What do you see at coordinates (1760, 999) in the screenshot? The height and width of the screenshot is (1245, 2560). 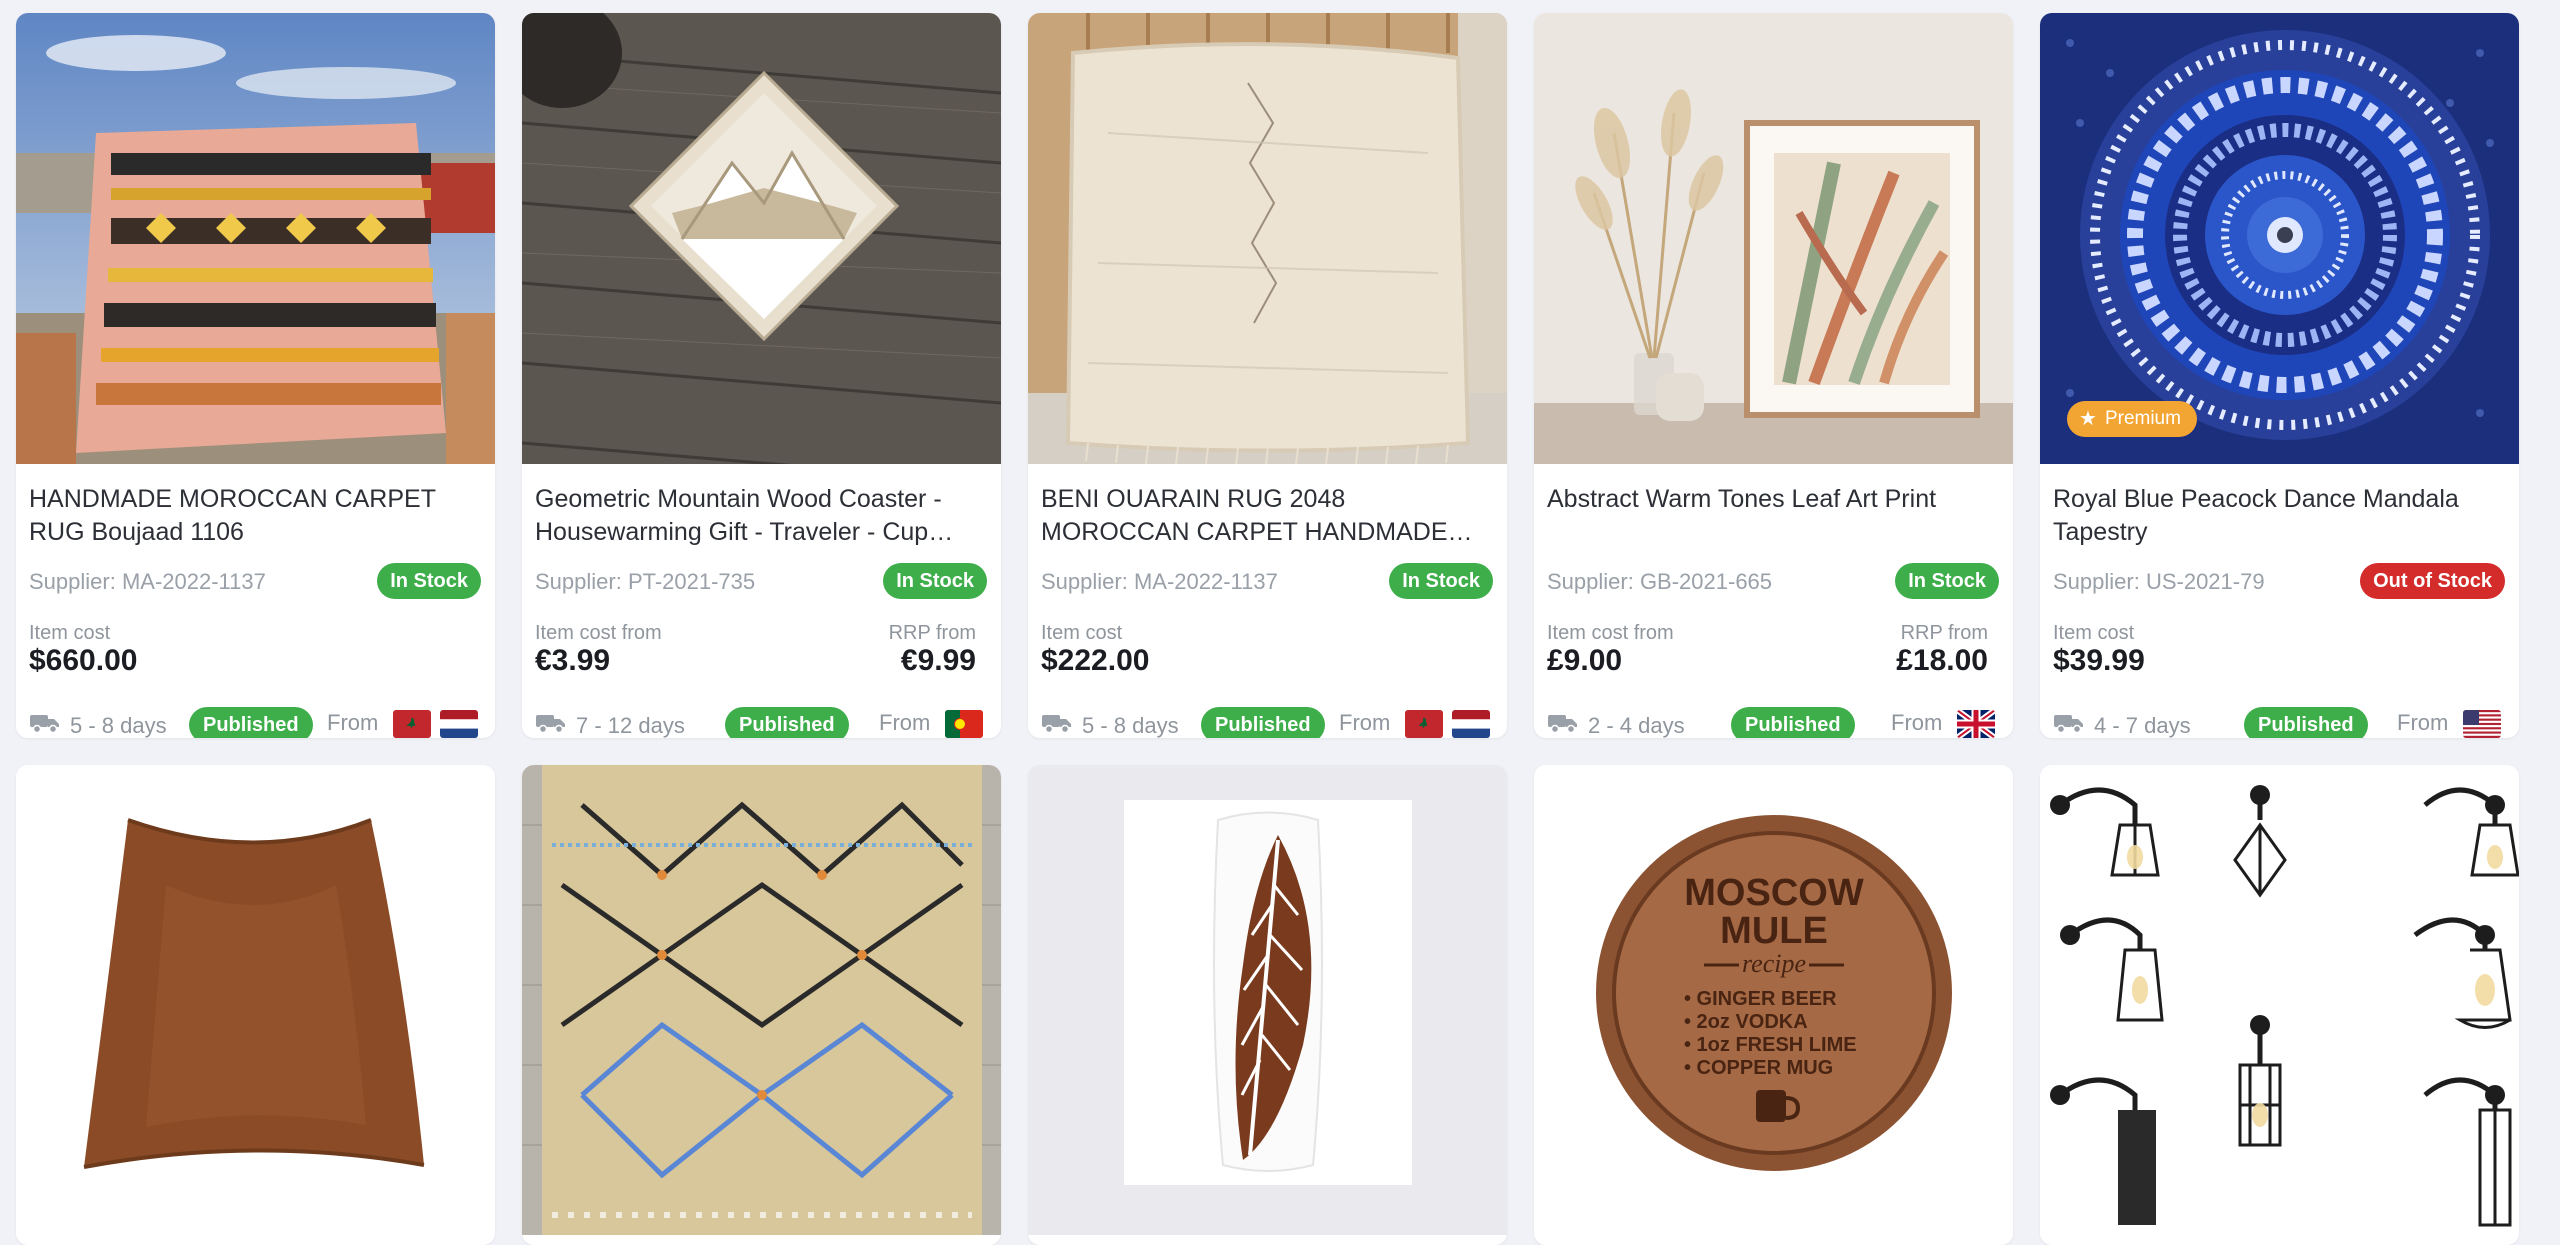 I see `coaster-item: • GINGER BEER` at bounding box center [1760, 999].